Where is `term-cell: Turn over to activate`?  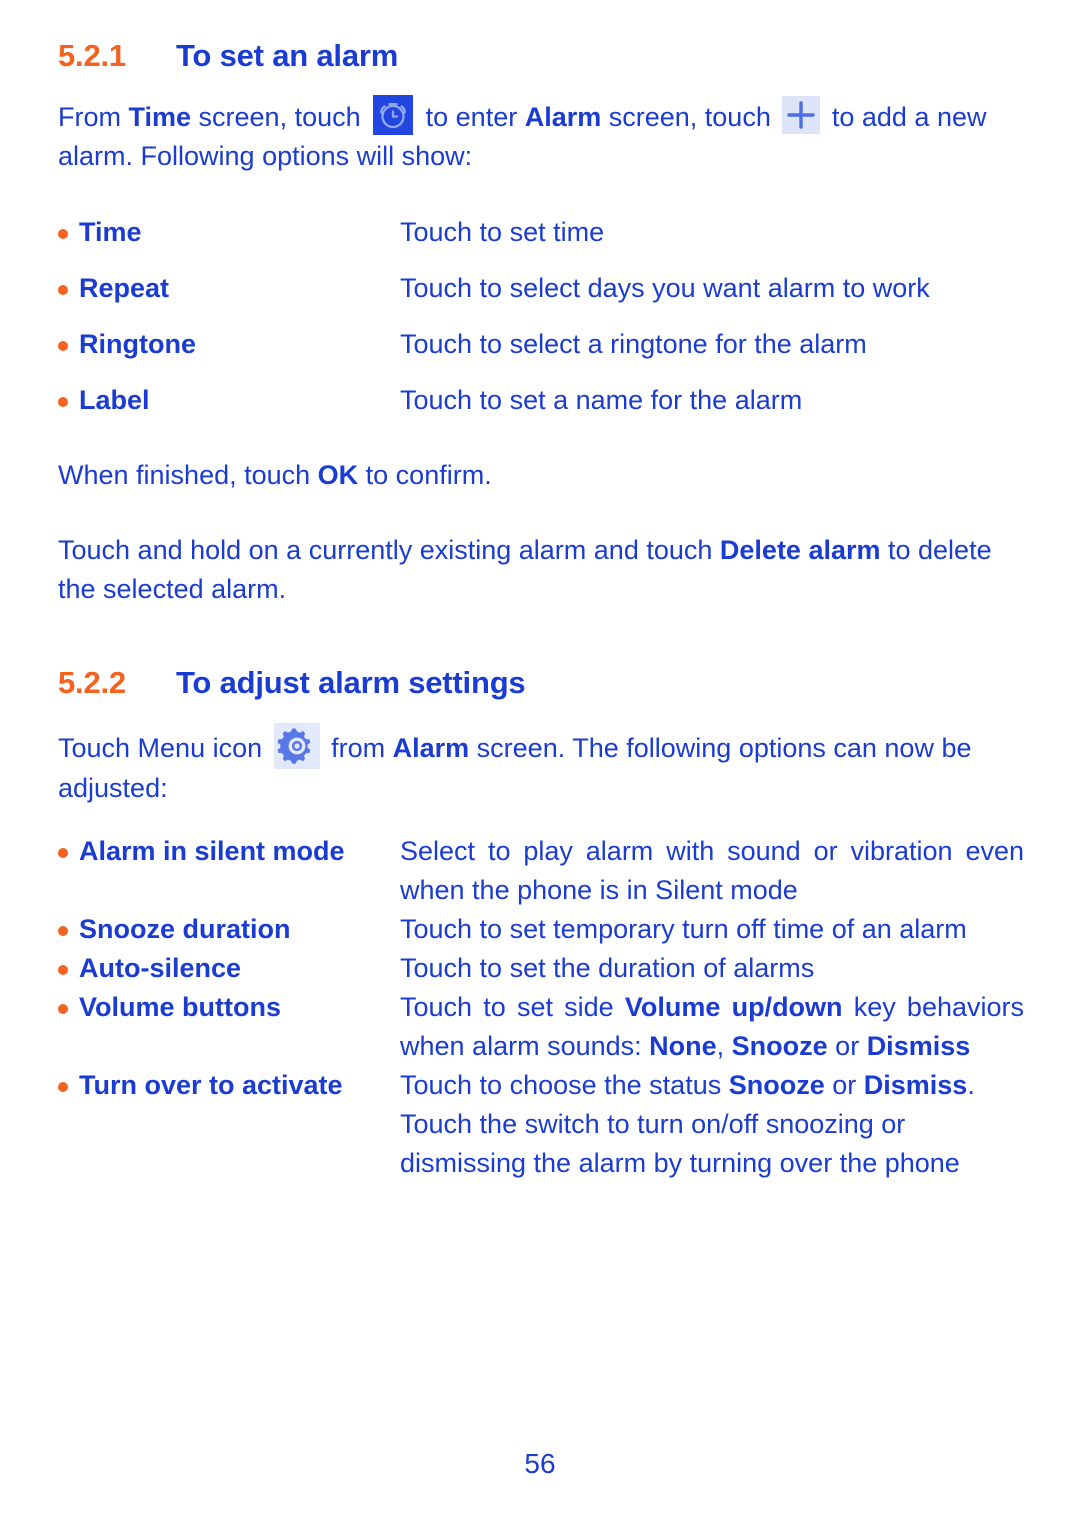 term-cell: Turn over to activate is located at coordinates (229, 1085).